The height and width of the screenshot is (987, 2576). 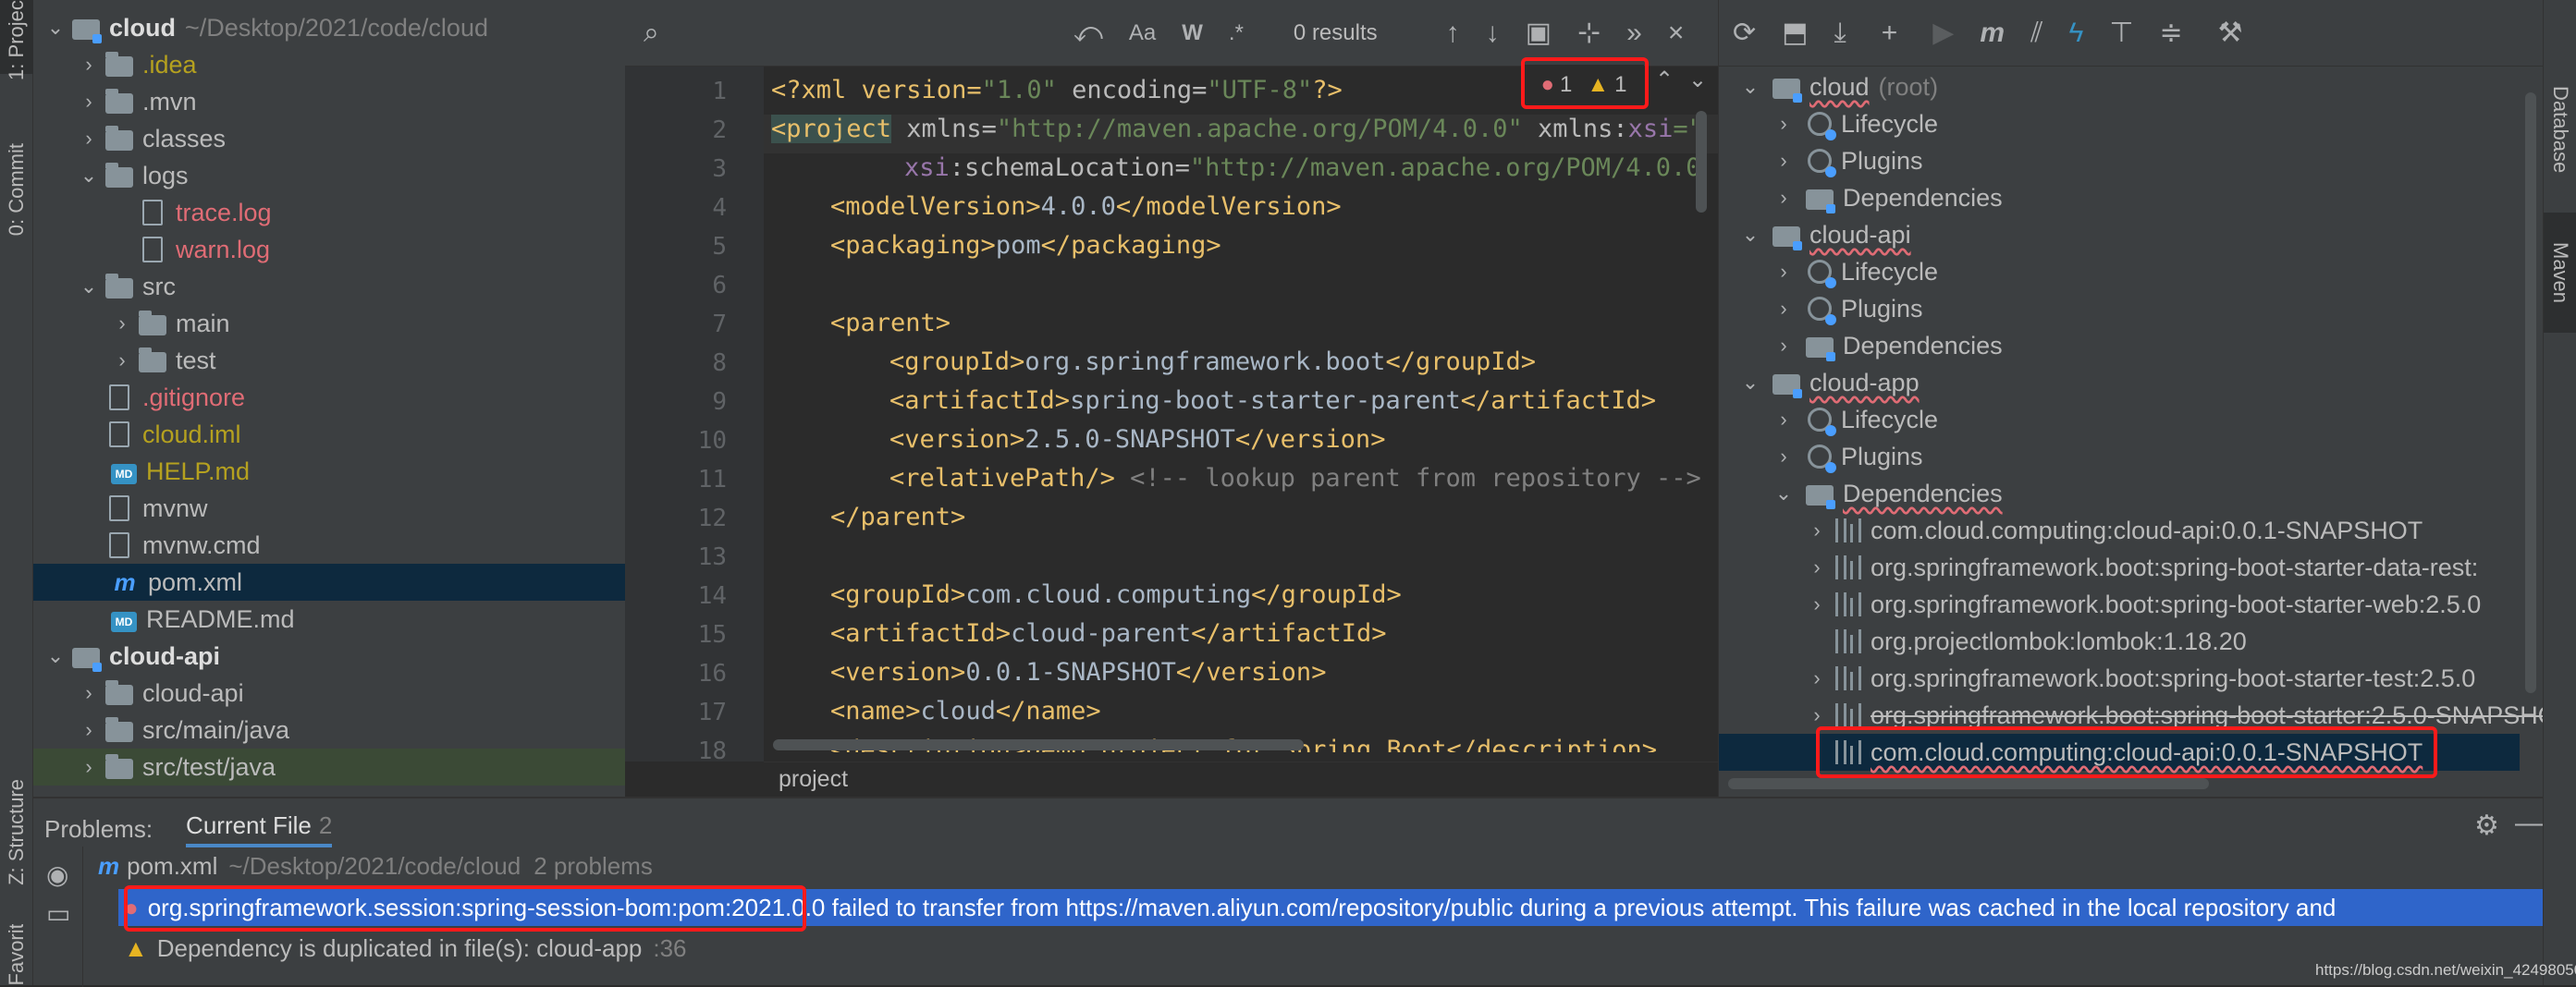 What do you see at coordinates (1664, 80) in the screenshot?
I see `chevron-up-icon: ⌃` at bounding box center [1664, 80].